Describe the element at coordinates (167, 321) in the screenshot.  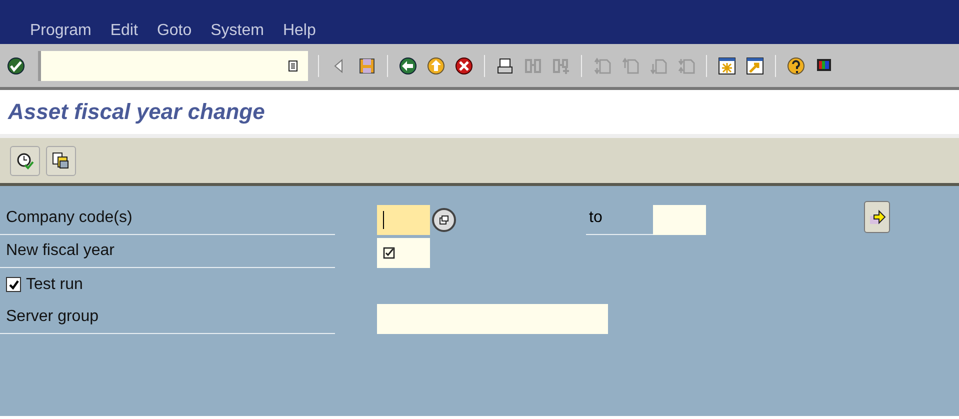
I see `field-label: Server group` at that location.